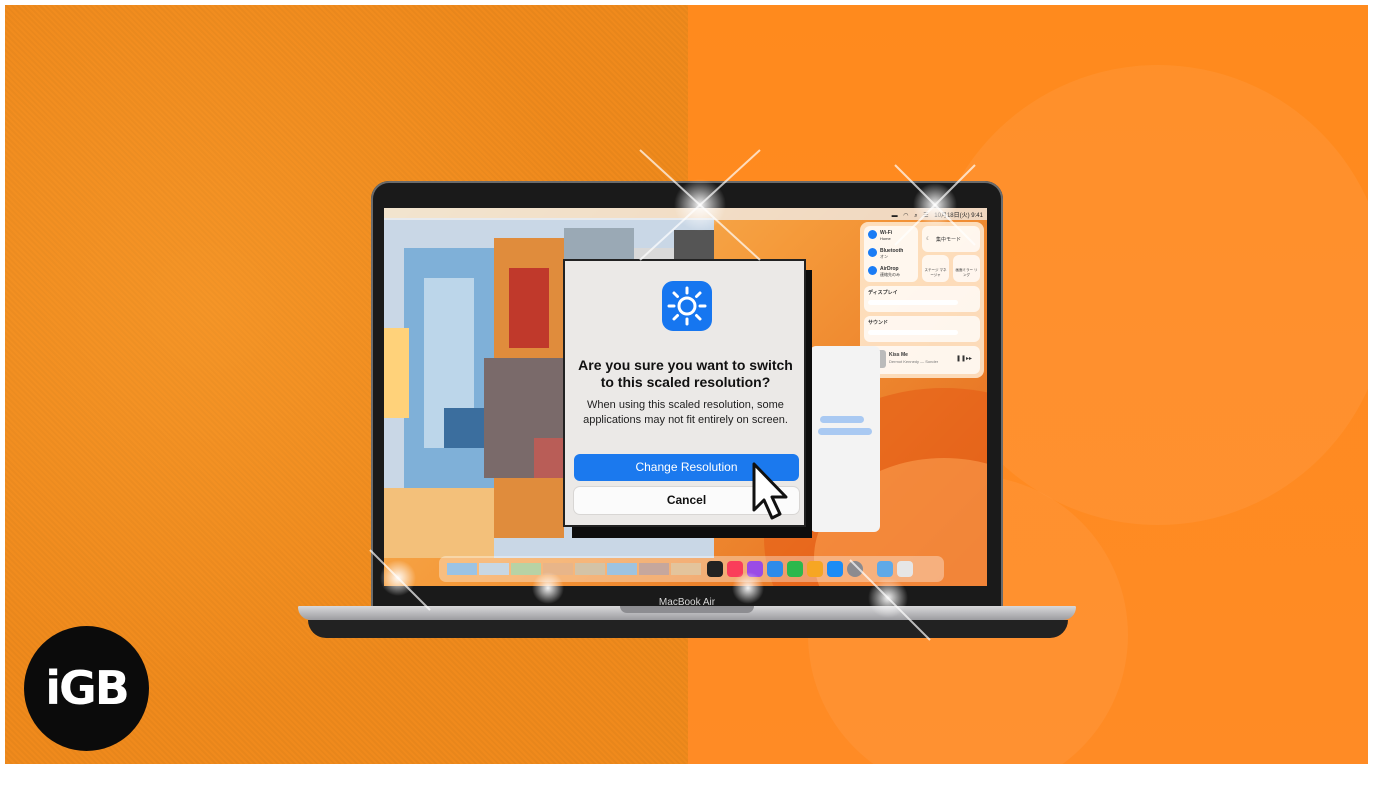 The width and height of the screenshot is (1375, 795). I want to click on messages-window, so click(845, 439).